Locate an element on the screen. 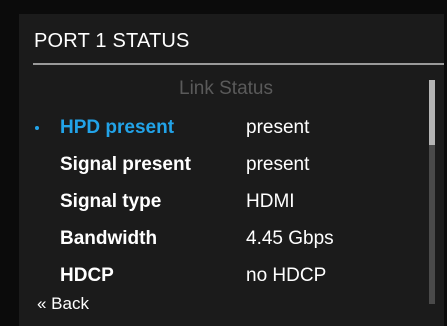 The width and height of the screenshot is (447, 326). status-label: Signal type is located at coordinates (111, 201).